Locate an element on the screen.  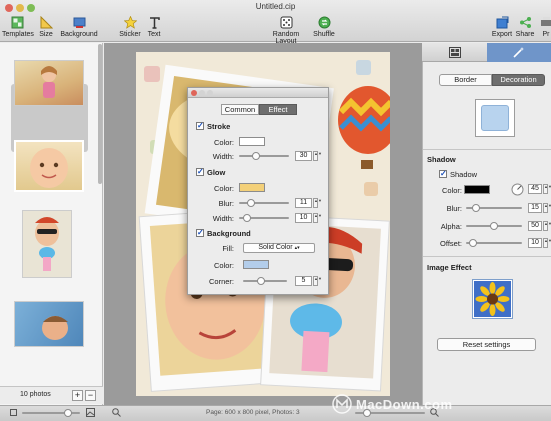
corner-field: 5 is located at coordinates (303, 281).